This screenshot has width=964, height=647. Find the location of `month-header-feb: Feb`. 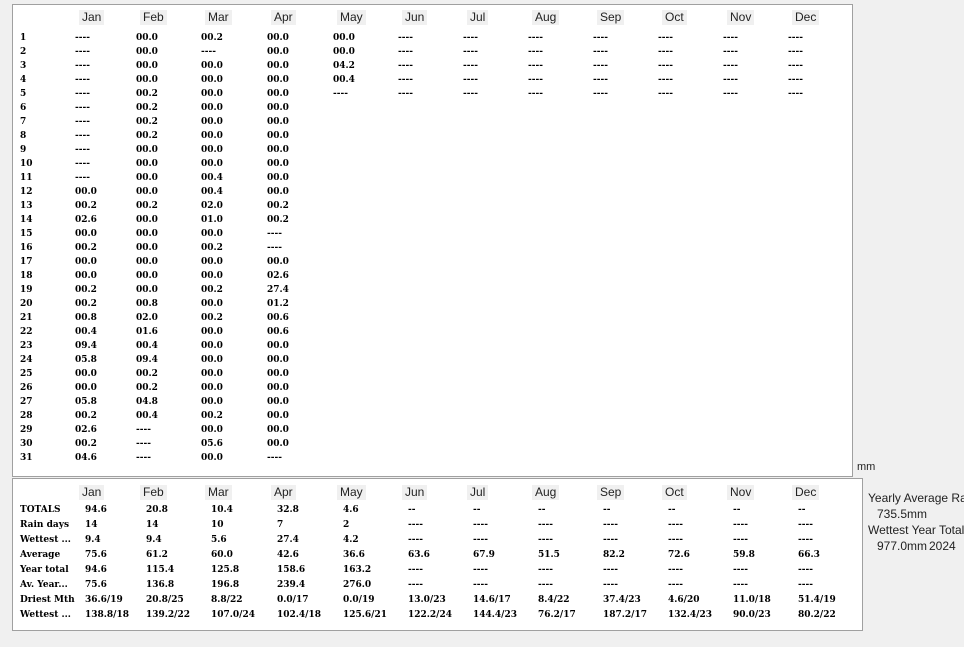

month-header-feb: Feb is located at coordinates (153, 17).